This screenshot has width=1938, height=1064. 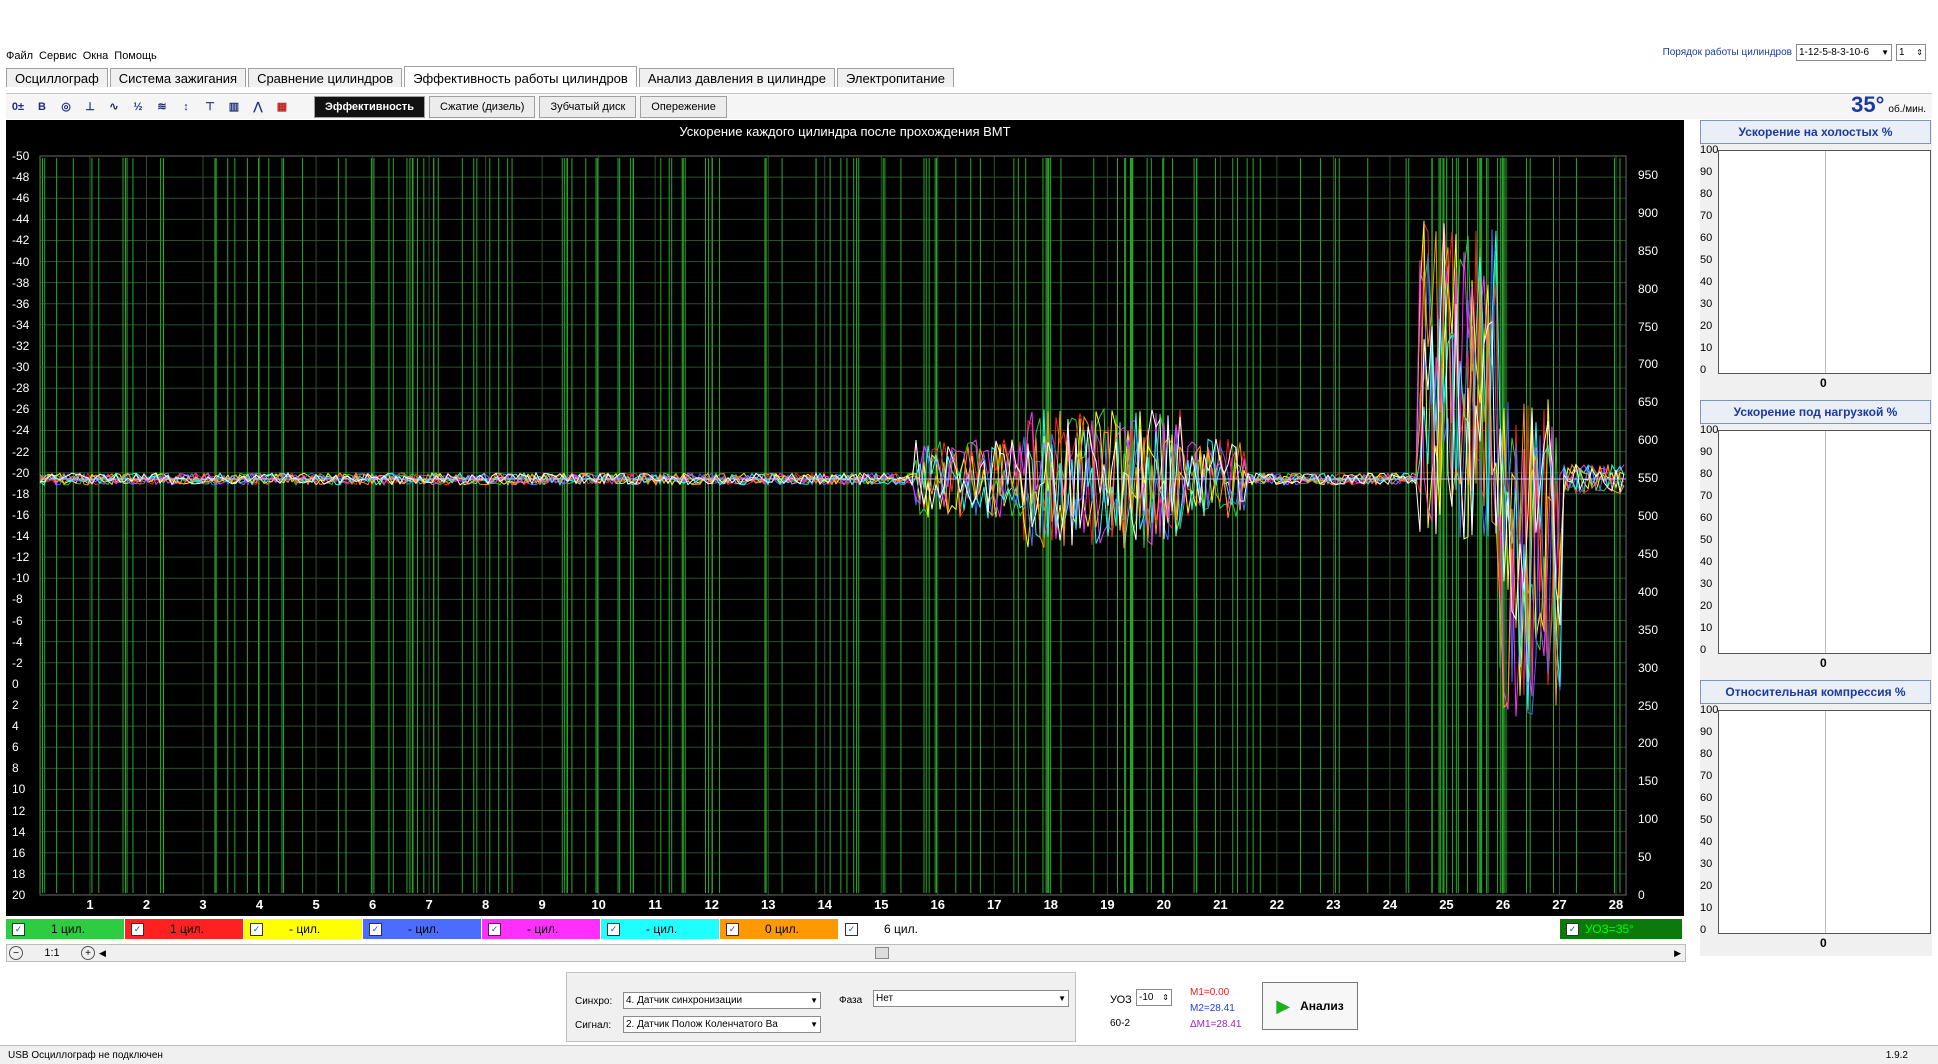 I want to click on status-bar: USB Осциллограф не подключен 1.9.2, so click(x=969, y=1054).